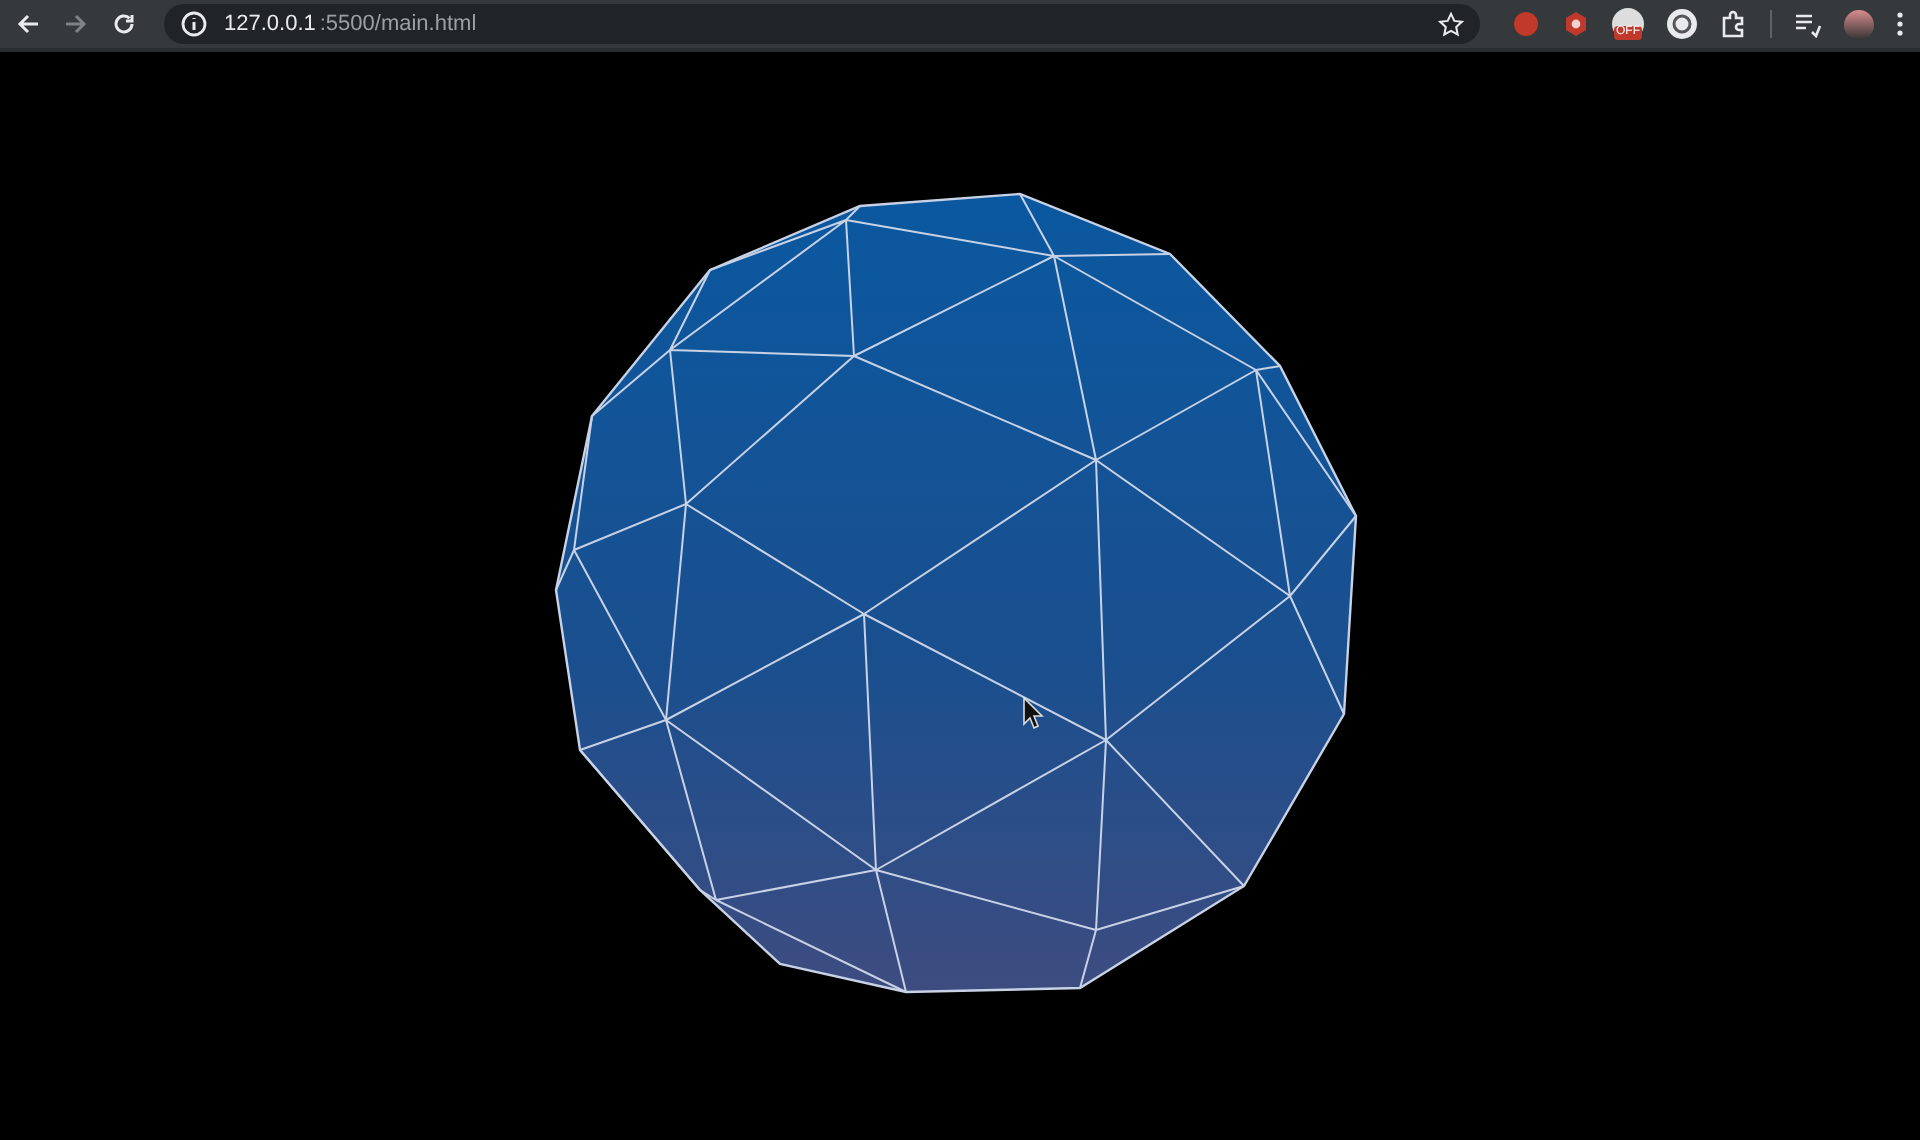 The height and width of the screenshot is (1140, 1920). Describe the element at coordinates (822, 24) in the screenshot. I see `address-bar: 127.0.0.1 :5500/main.html` at that location.